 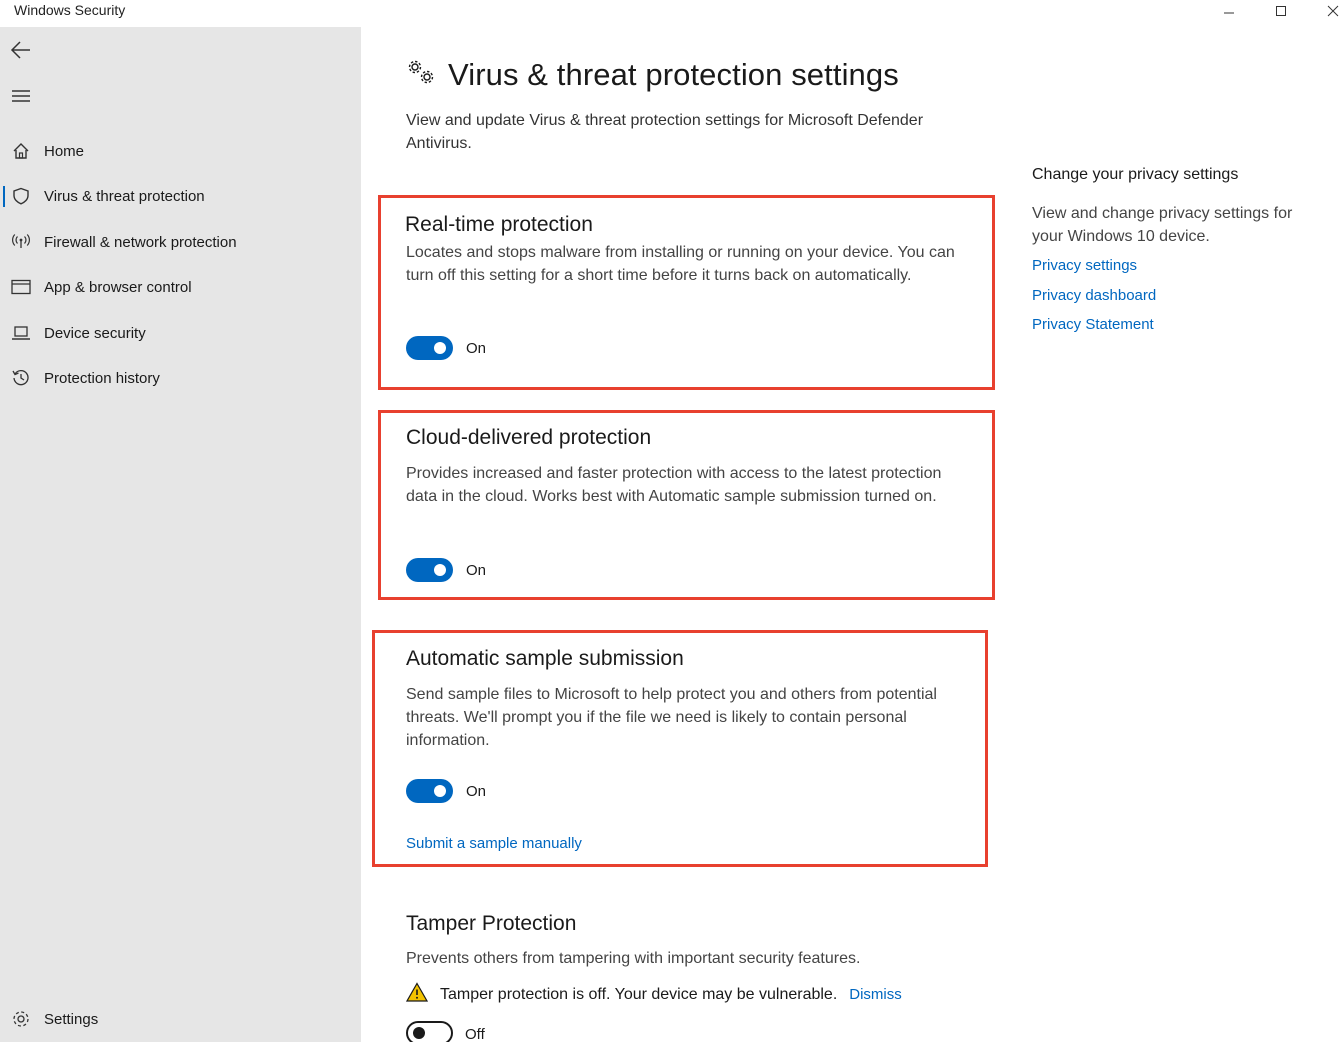 I want to click on cloud-toggle-label: On, so click(x=476, y=570).